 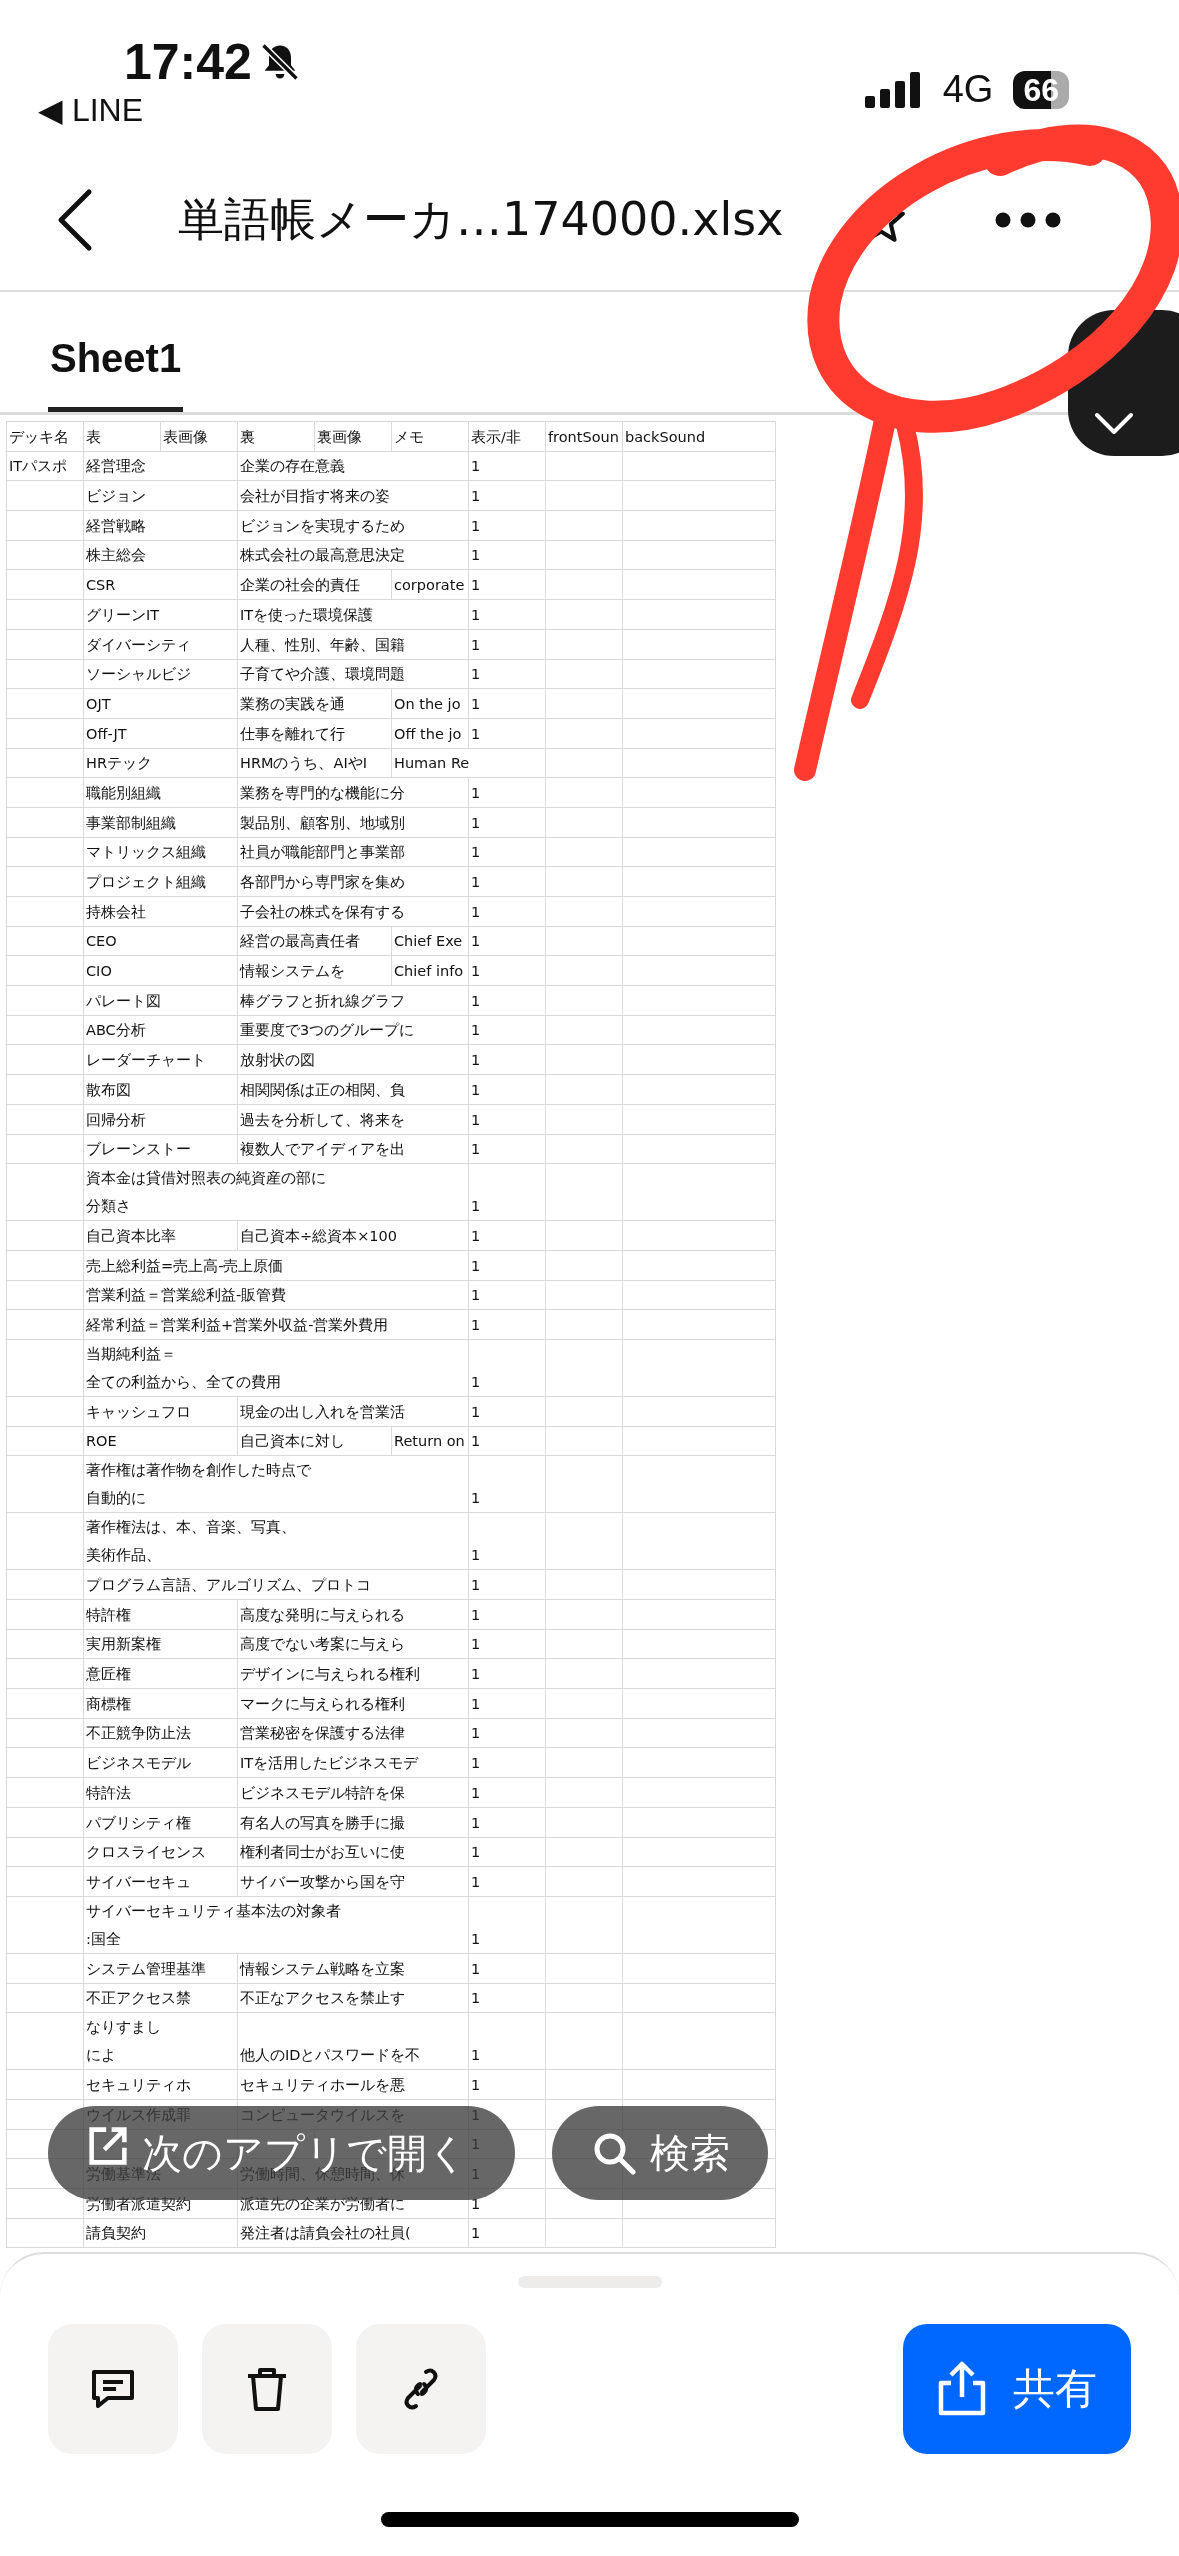 What do you see at coordinates (160, 1000) in the screenshot?
I see `table-cell: パレート図` at bounding box center [160, 1000].